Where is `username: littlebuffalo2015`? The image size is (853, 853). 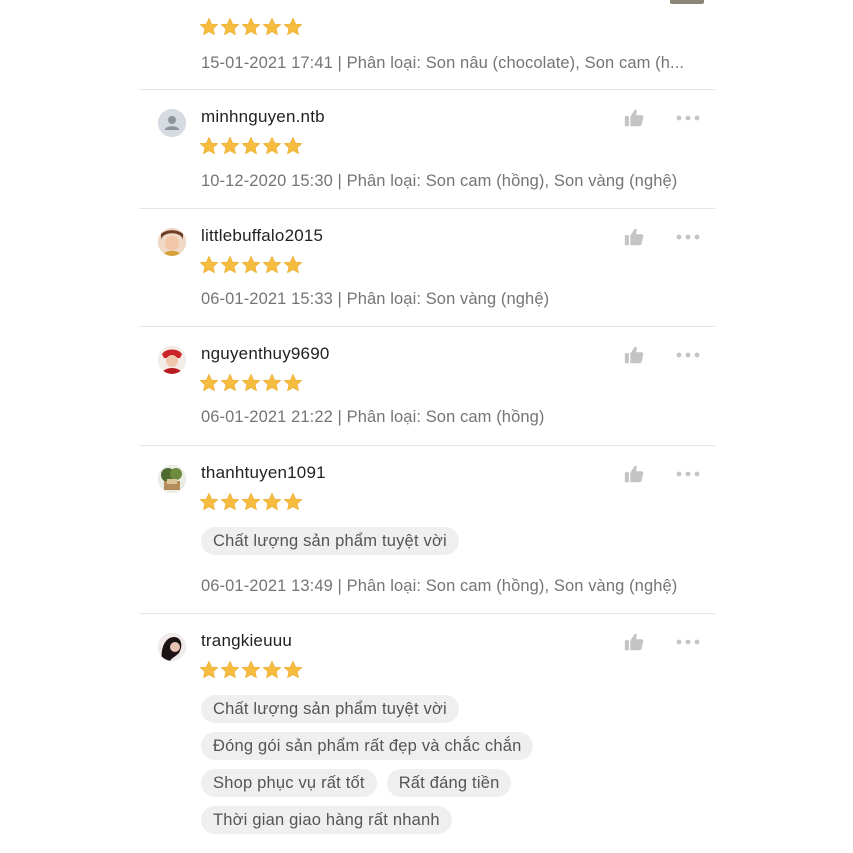
username: littlebuffalo2015 is located at coordinates (262, 236).